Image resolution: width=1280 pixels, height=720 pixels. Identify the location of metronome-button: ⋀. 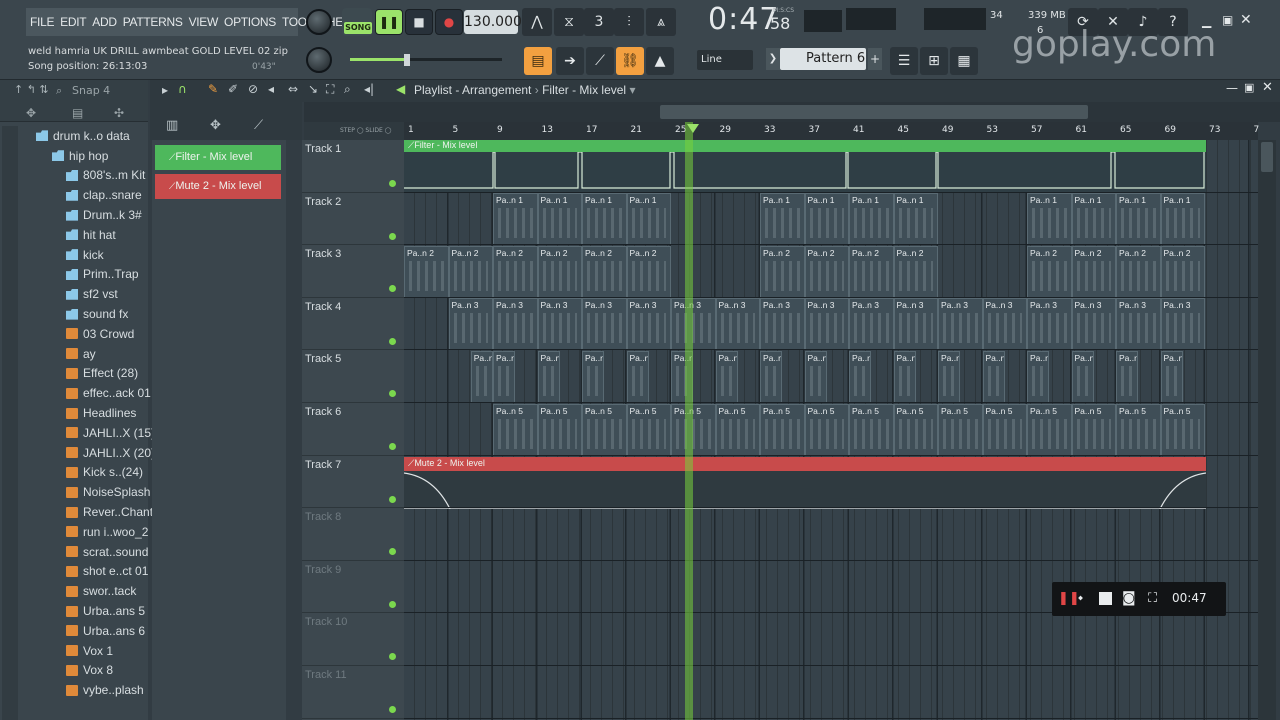
(537, 22).